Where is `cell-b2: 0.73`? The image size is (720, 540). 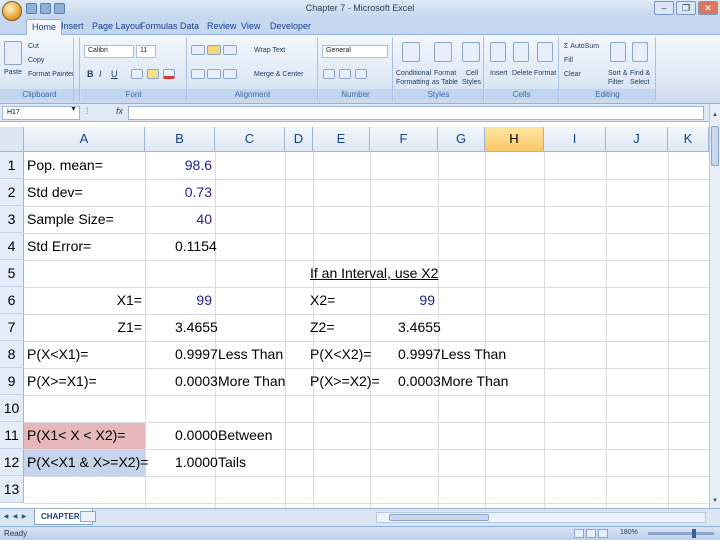
cell-b2: 0.73 is located at coordinates (178, 192).